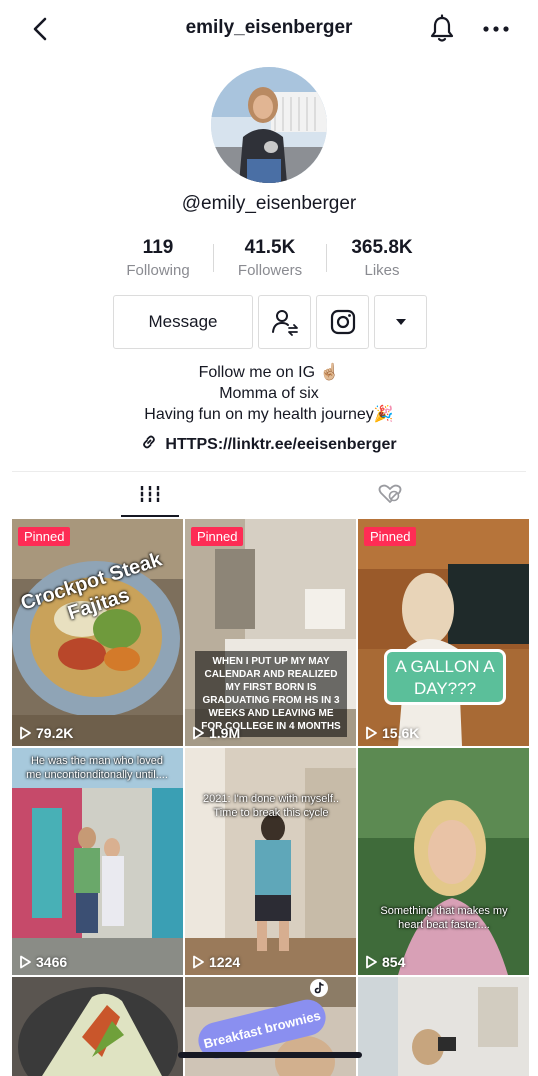  Describe the element at coordinates (445, 677) in the screenshot. I see `video-caption: A GALLON A DAY???` at that location.